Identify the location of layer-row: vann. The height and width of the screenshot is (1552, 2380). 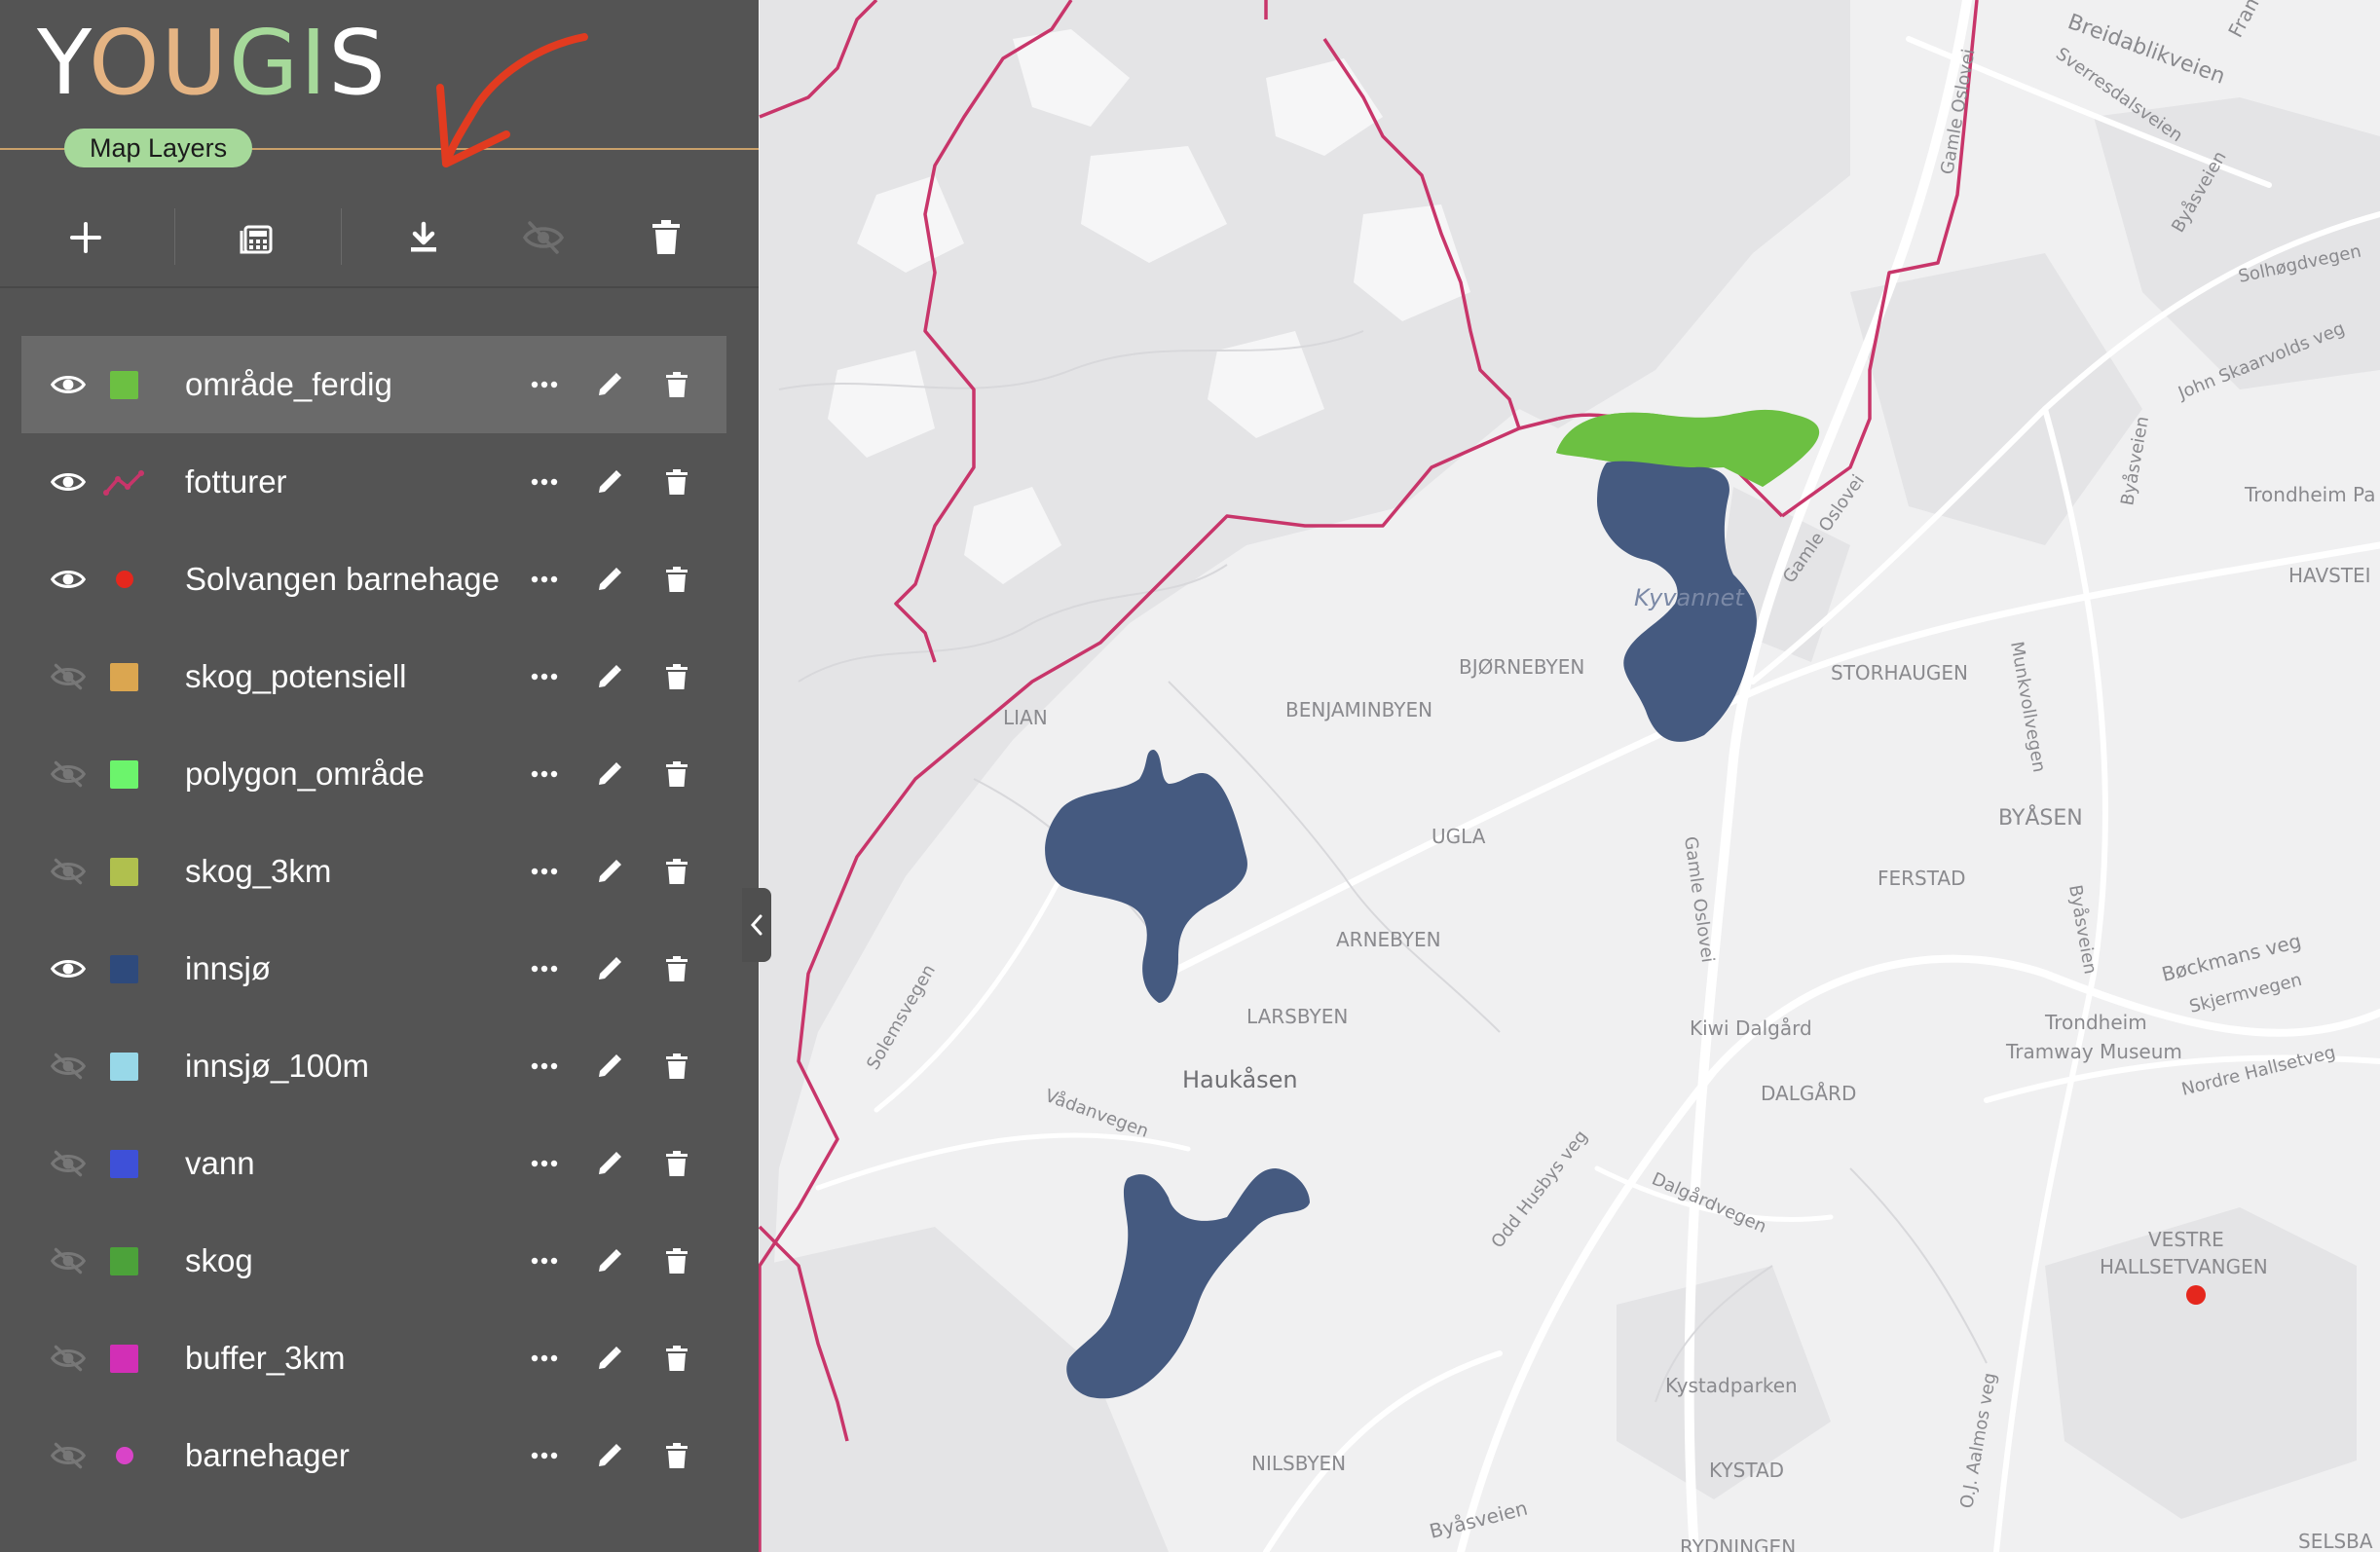
(373, 1163).